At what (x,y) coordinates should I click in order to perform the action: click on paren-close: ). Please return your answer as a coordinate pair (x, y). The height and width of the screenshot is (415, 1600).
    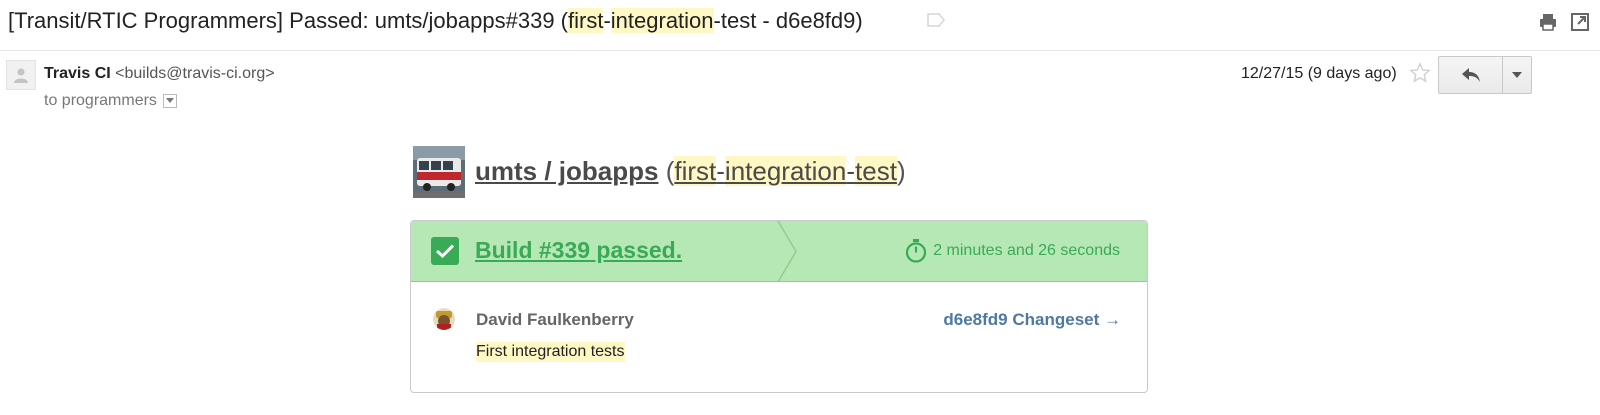
    Looking at the image, I should click on (901, 171).